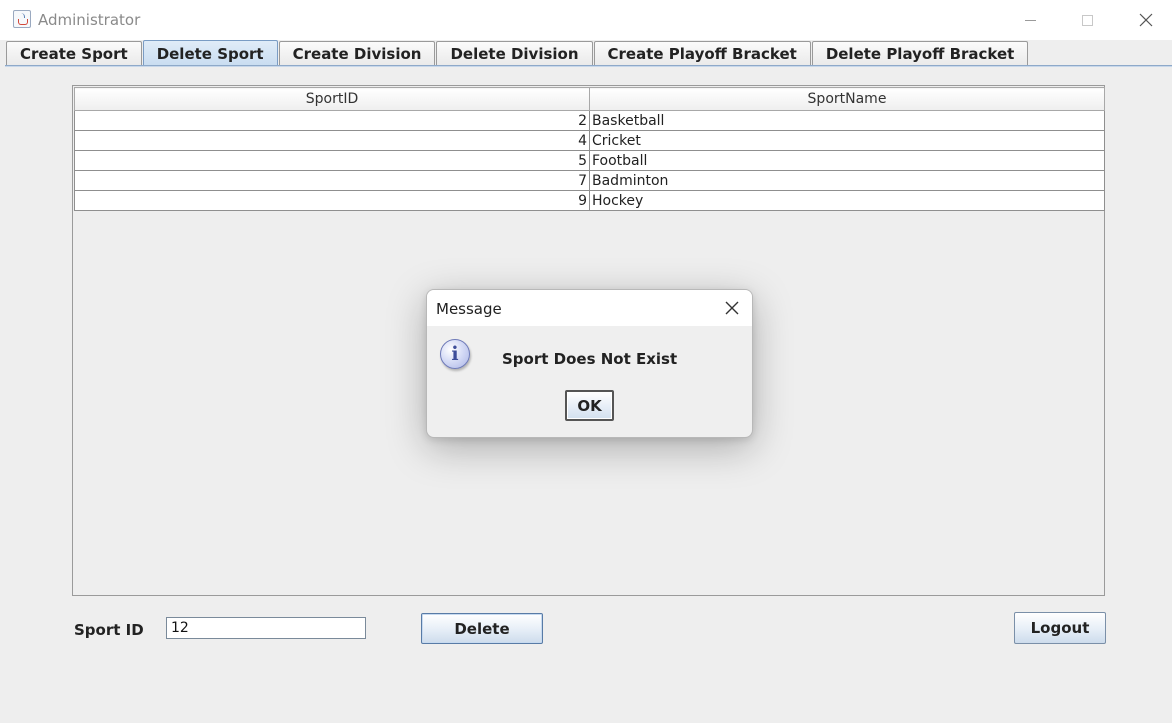  I want to click on cell-sport-name: Cricket, so click(847, 140).